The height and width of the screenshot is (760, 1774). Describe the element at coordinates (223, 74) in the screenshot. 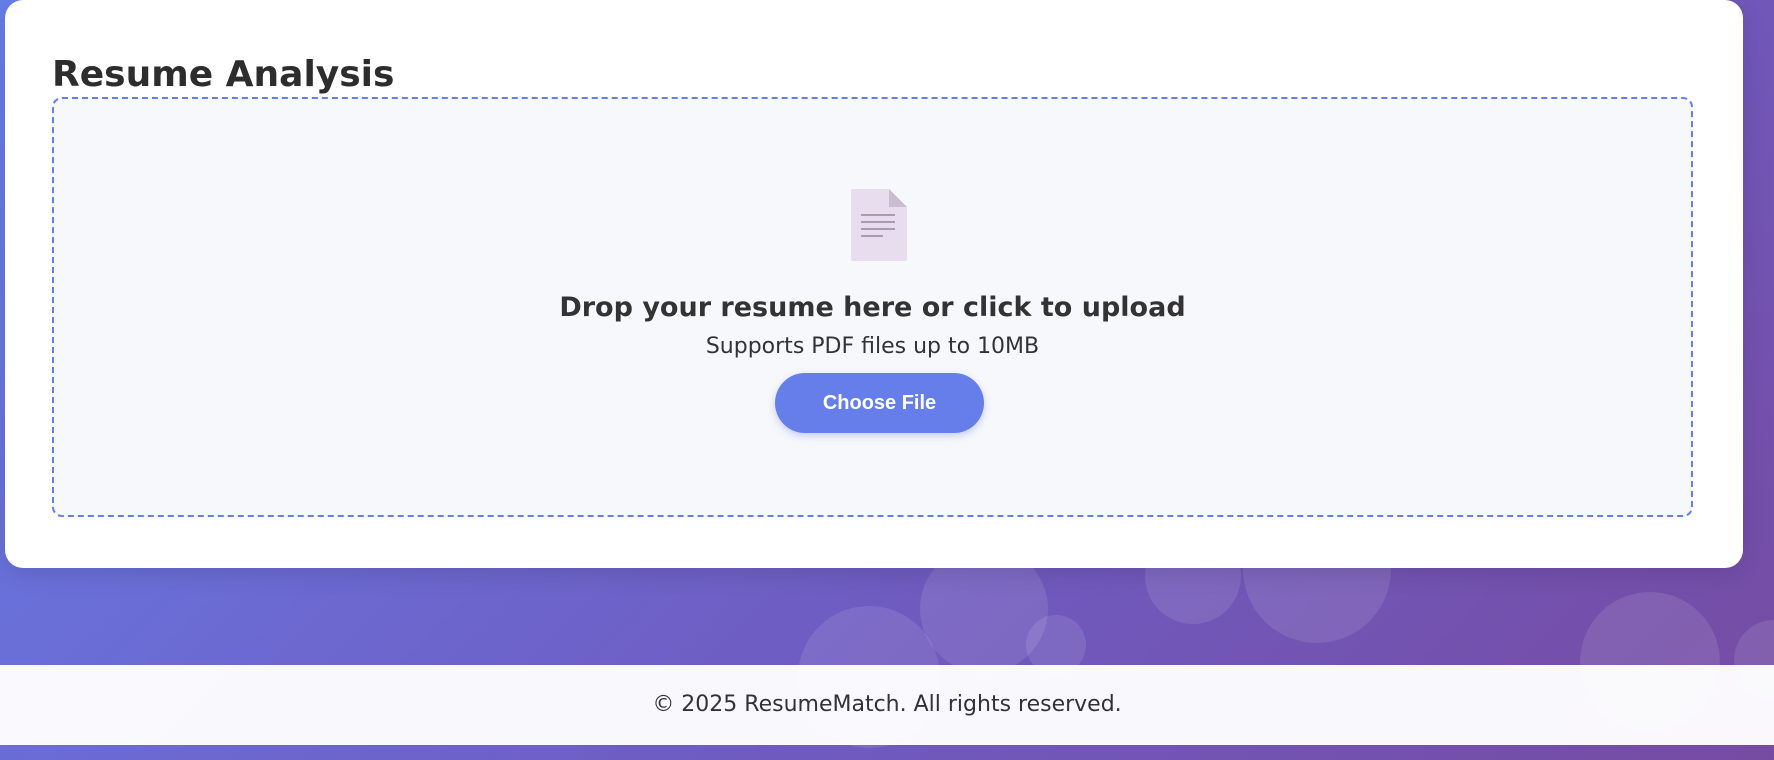

I see `page-title: Resume Analysis` at that location.